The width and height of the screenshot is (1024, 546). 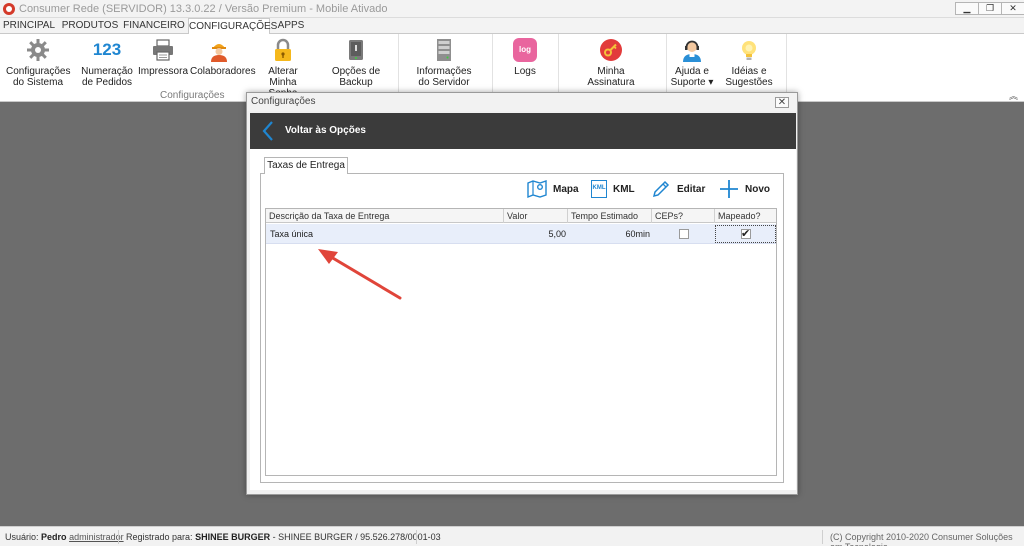 I want to click on kml-file-icon: KML, so click(x=599, y=189).